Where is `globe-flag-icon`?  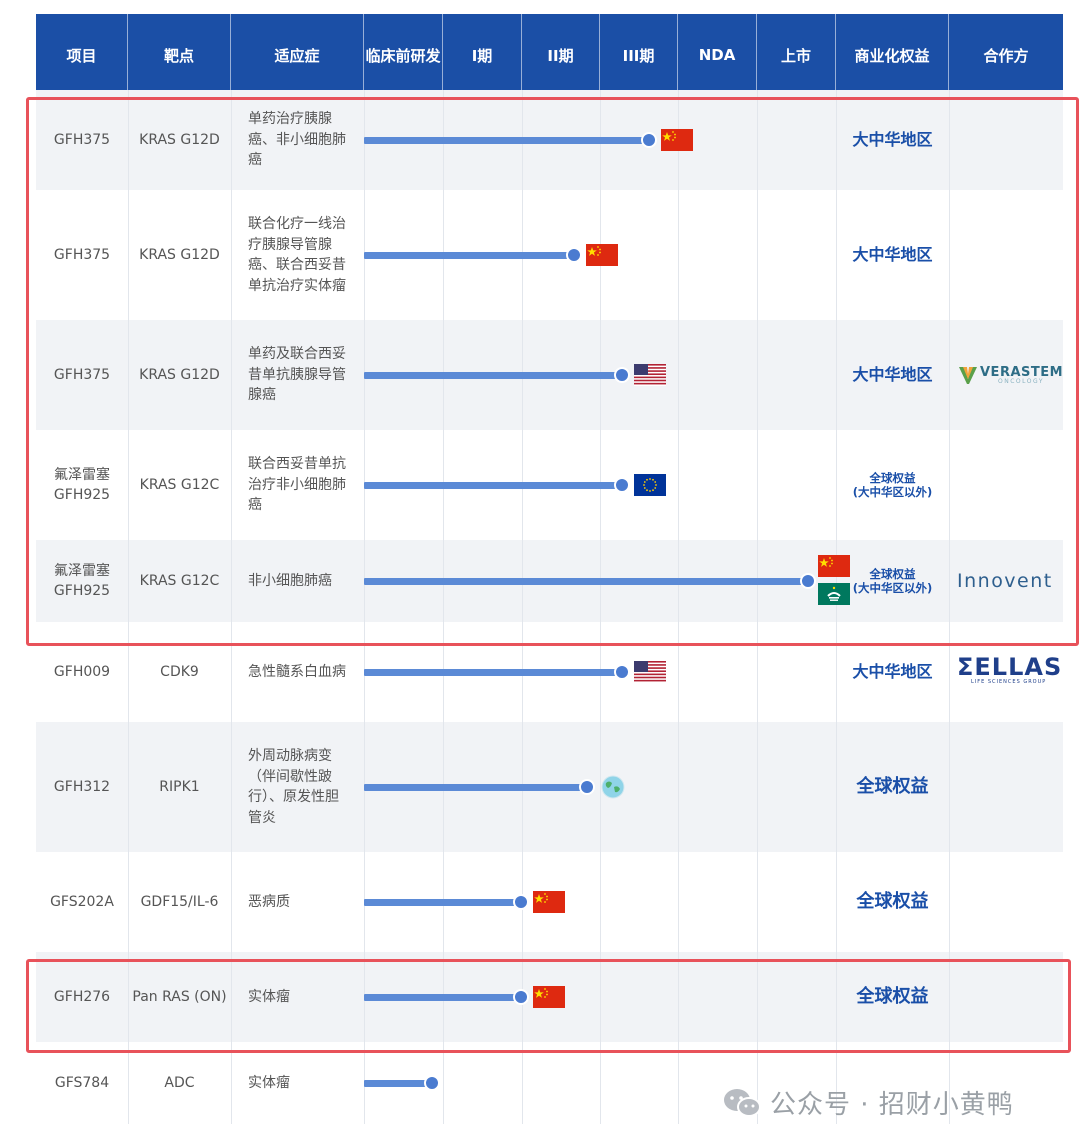 globe-flag-icon is located at coordinates (615, 787).